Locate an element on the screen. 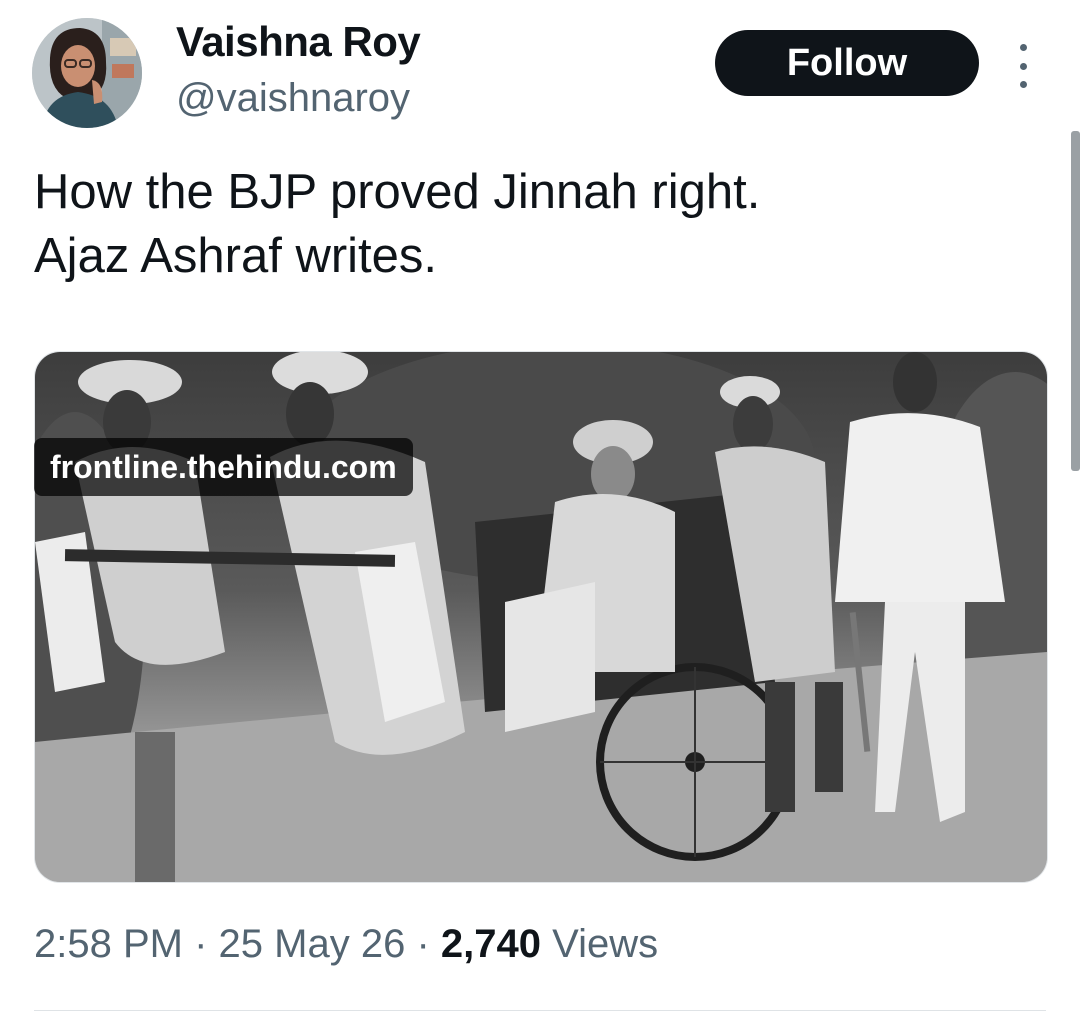 The image size is (1080, 1015). author-handle: @vaishnaroy is located at coordinates (293, 98).